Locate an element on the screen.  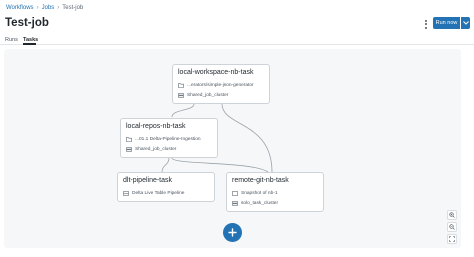
zoom-out-icon is located at coordinates (452, 227).